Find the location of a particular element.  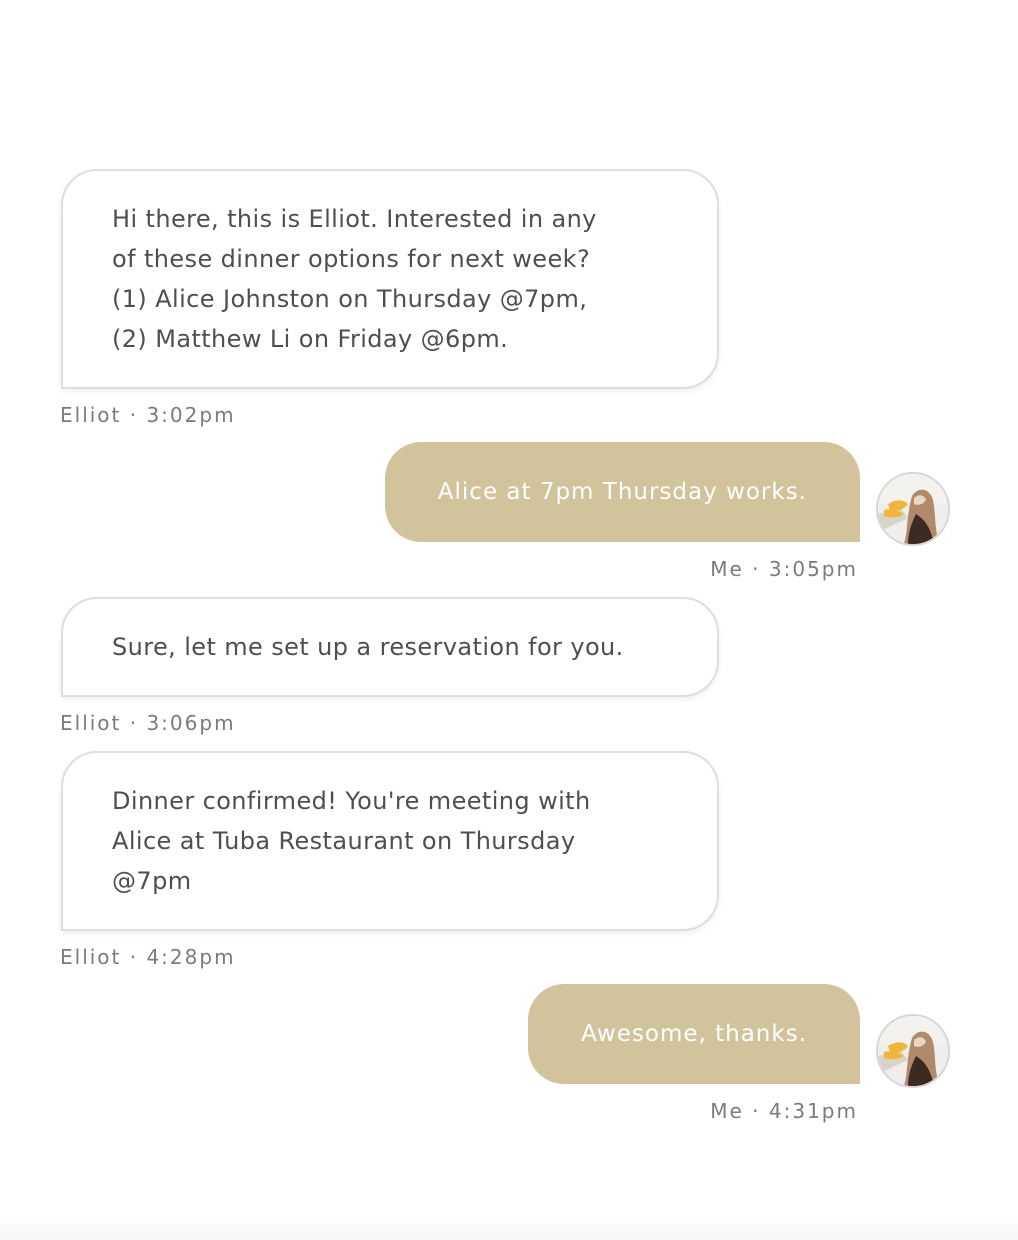

bottom-divider is located at coordinates (509, 1227).